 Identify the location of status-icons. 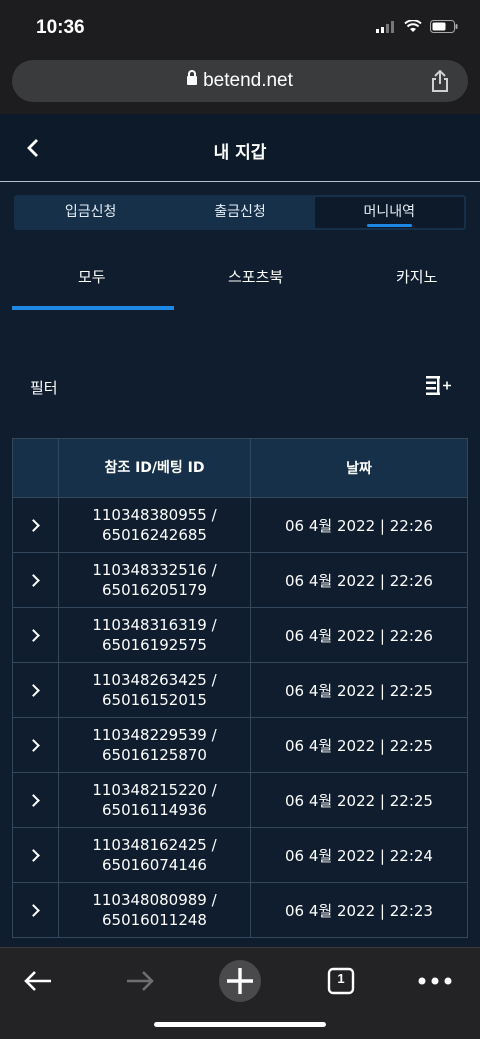
(417, 26).